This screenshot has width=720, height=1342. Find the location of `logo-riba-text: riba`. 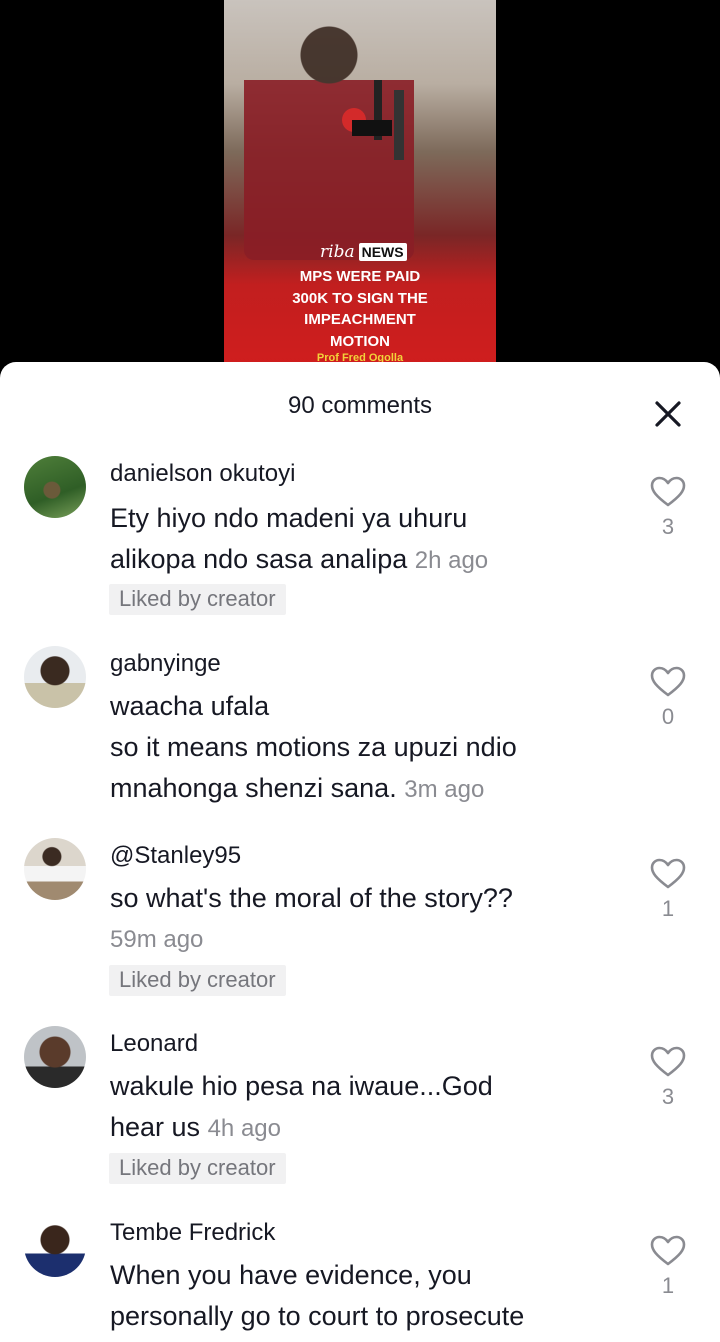

logo-riba-text: riba is located at coordinates (337, 252).